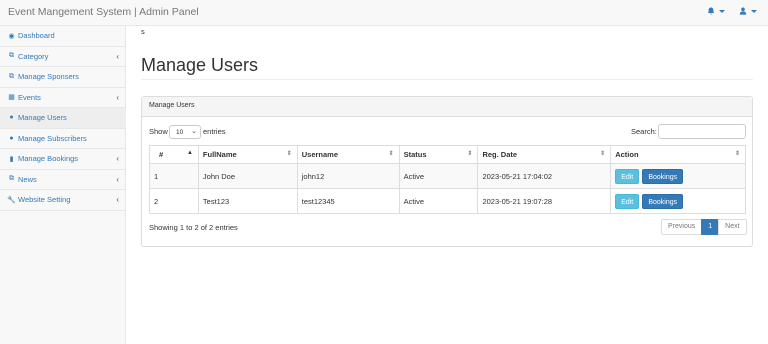 This screenshot has width=768, height=344. What do you see at coordinates (48, 77) in the screenshot?
I see `sidebar-item-label: Manage Sponsers` at bounding box center [48, 77].